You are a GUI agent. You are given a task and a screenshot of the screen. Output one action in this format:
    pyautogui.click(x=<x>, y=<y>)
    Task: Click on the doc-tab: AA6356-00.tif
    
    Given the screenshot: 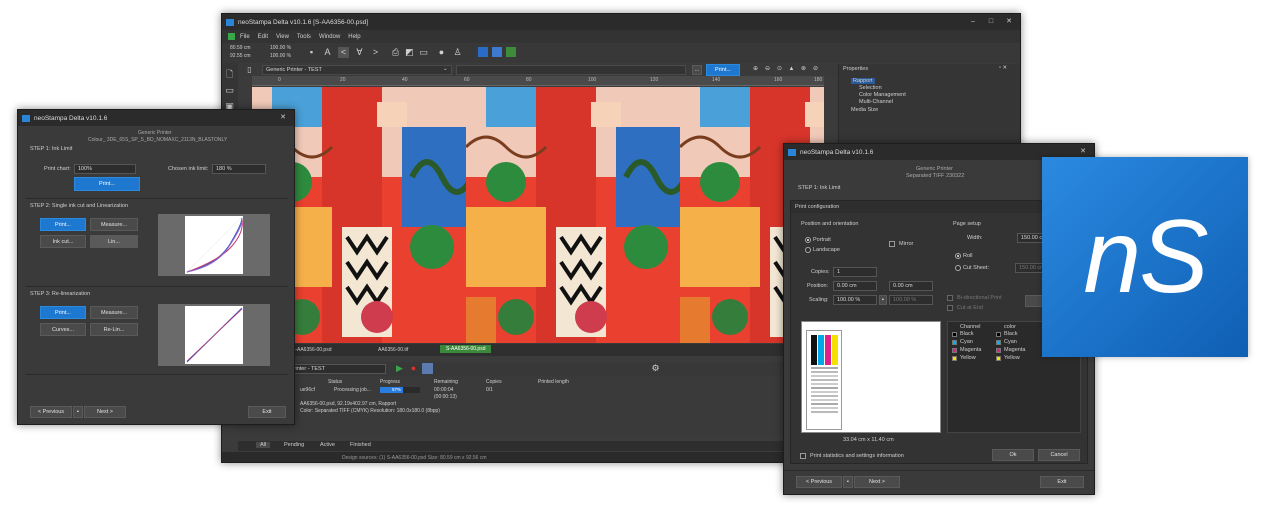 What is the action you would take?
    pyautogui.click(x=393, y=350)
    